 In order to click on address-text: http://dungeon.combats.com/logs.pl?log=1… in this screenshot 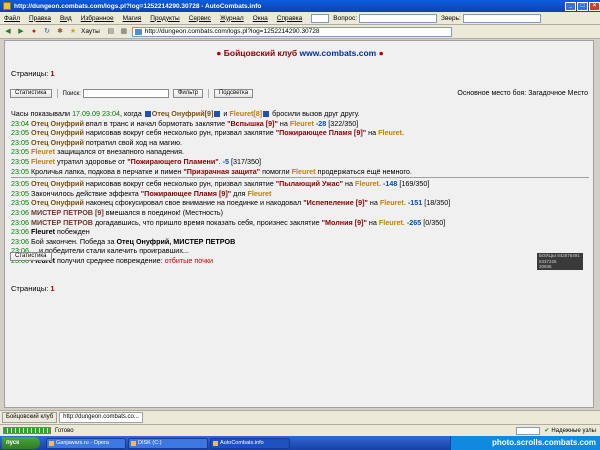, I will do `click(232, 31)`.